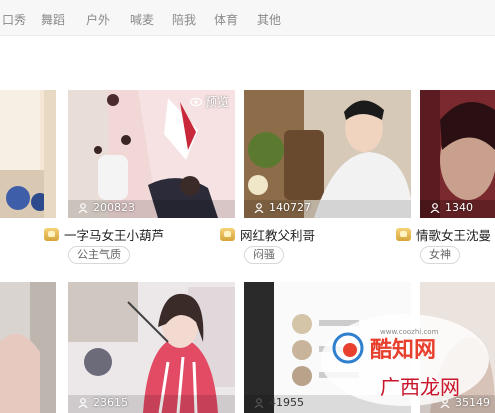 The height and width of the screenshot is (413, 495). Describe the element at coordinates (264, 255) in the screenshot. I see `stream-tag: 闷骚` at that location.